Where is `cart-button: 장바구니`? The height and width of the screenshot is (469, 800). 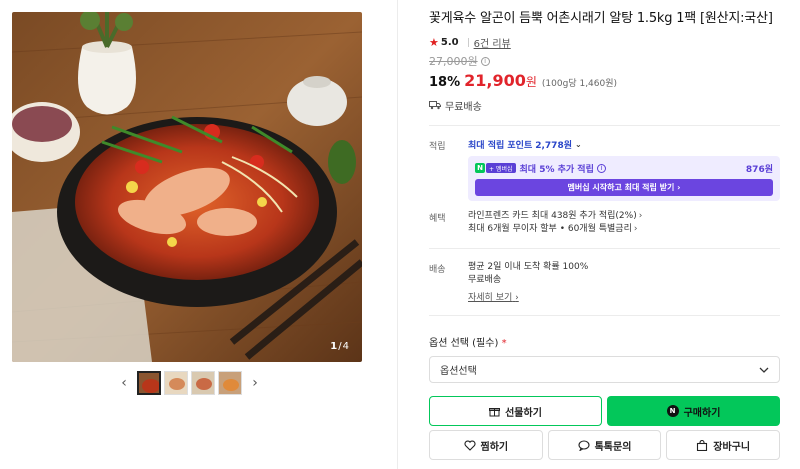
cart-button: 장바구니 is located at coordinates (723, 445).